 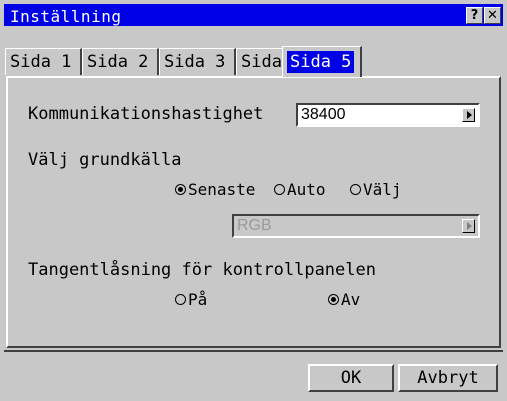 What do you see at coordinates (356, 226) in the screenshot?
I see `source-select: RGB` at bounding box center [356, 226].